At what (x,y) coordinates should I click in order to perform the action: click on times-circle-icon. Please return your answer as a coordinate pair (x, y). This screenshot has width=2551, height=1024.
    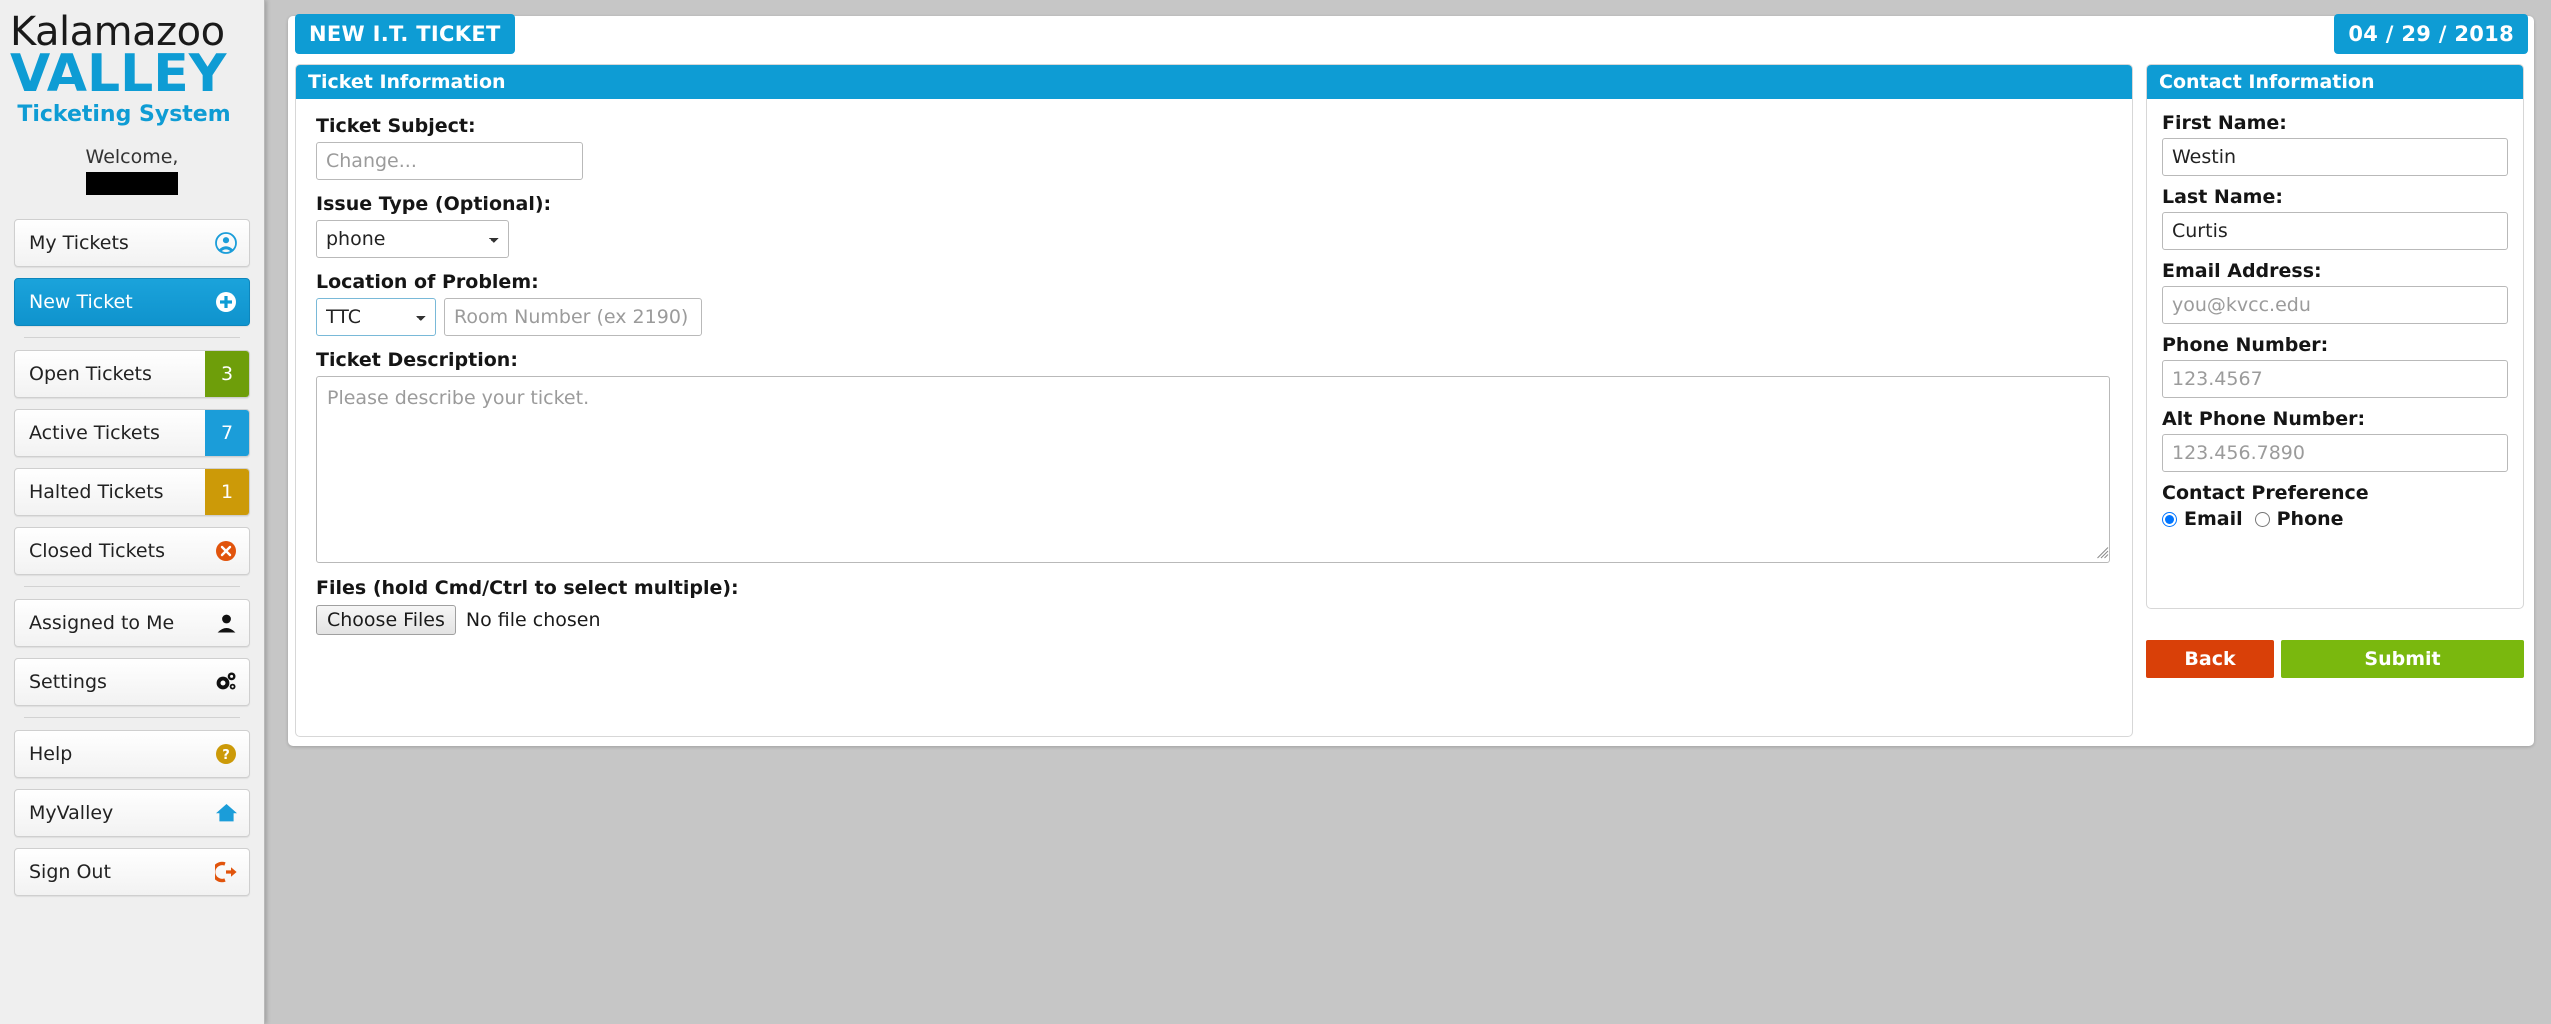
    Looking at the image, I should click on (226, 551).